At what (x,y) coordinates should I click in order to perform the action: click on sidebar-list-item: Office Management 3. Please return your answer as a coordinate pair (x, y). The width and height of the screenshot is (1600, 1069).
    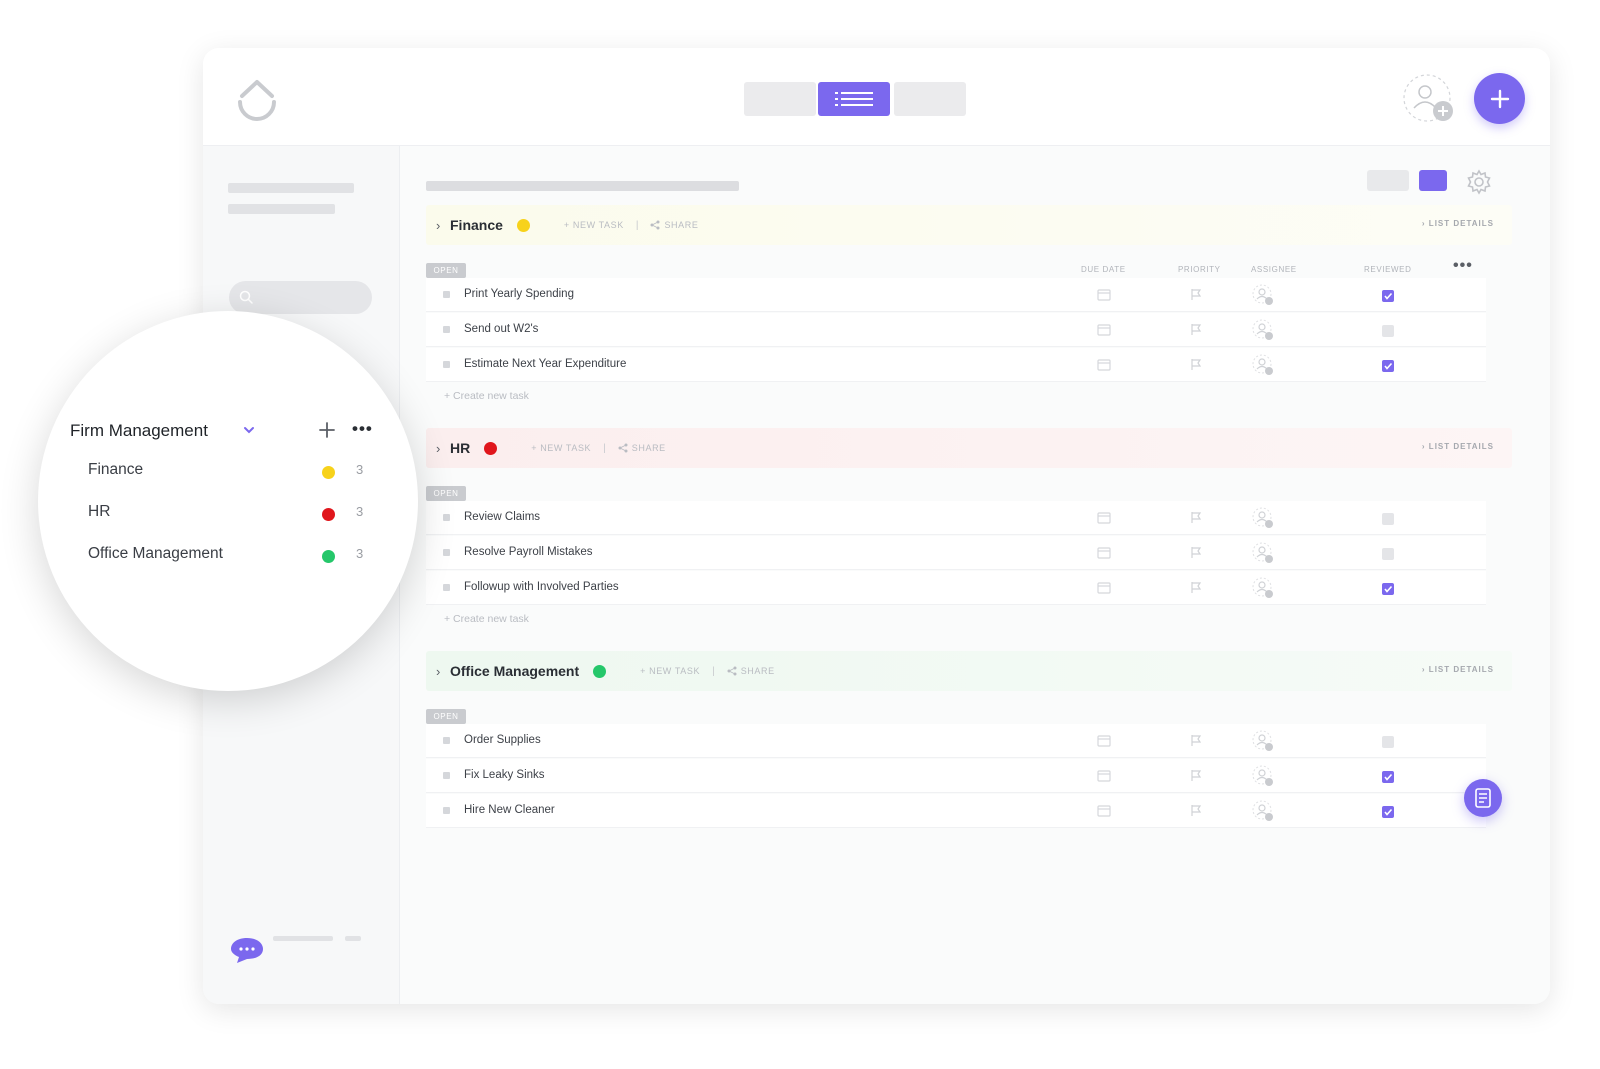
    Looking at the image, I should click on (233, 557).